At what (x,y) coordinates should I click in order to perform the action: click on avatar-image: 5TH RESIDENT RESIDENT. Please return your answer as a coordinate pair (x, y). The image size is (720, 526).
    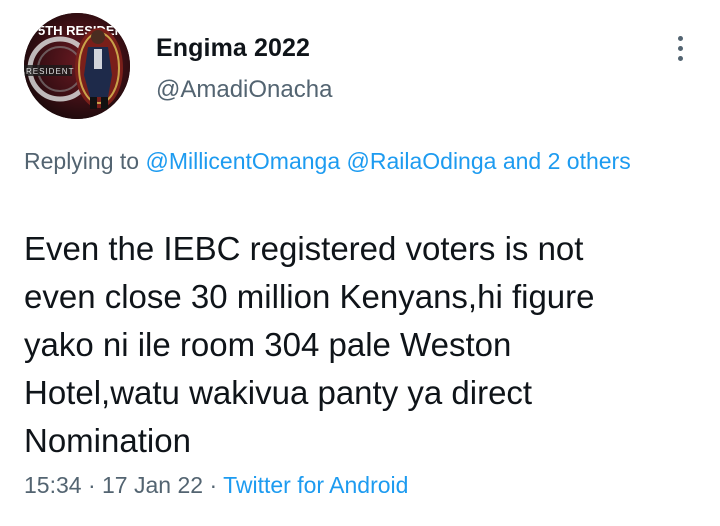
    Looking at the image, I should click on (77, 66).